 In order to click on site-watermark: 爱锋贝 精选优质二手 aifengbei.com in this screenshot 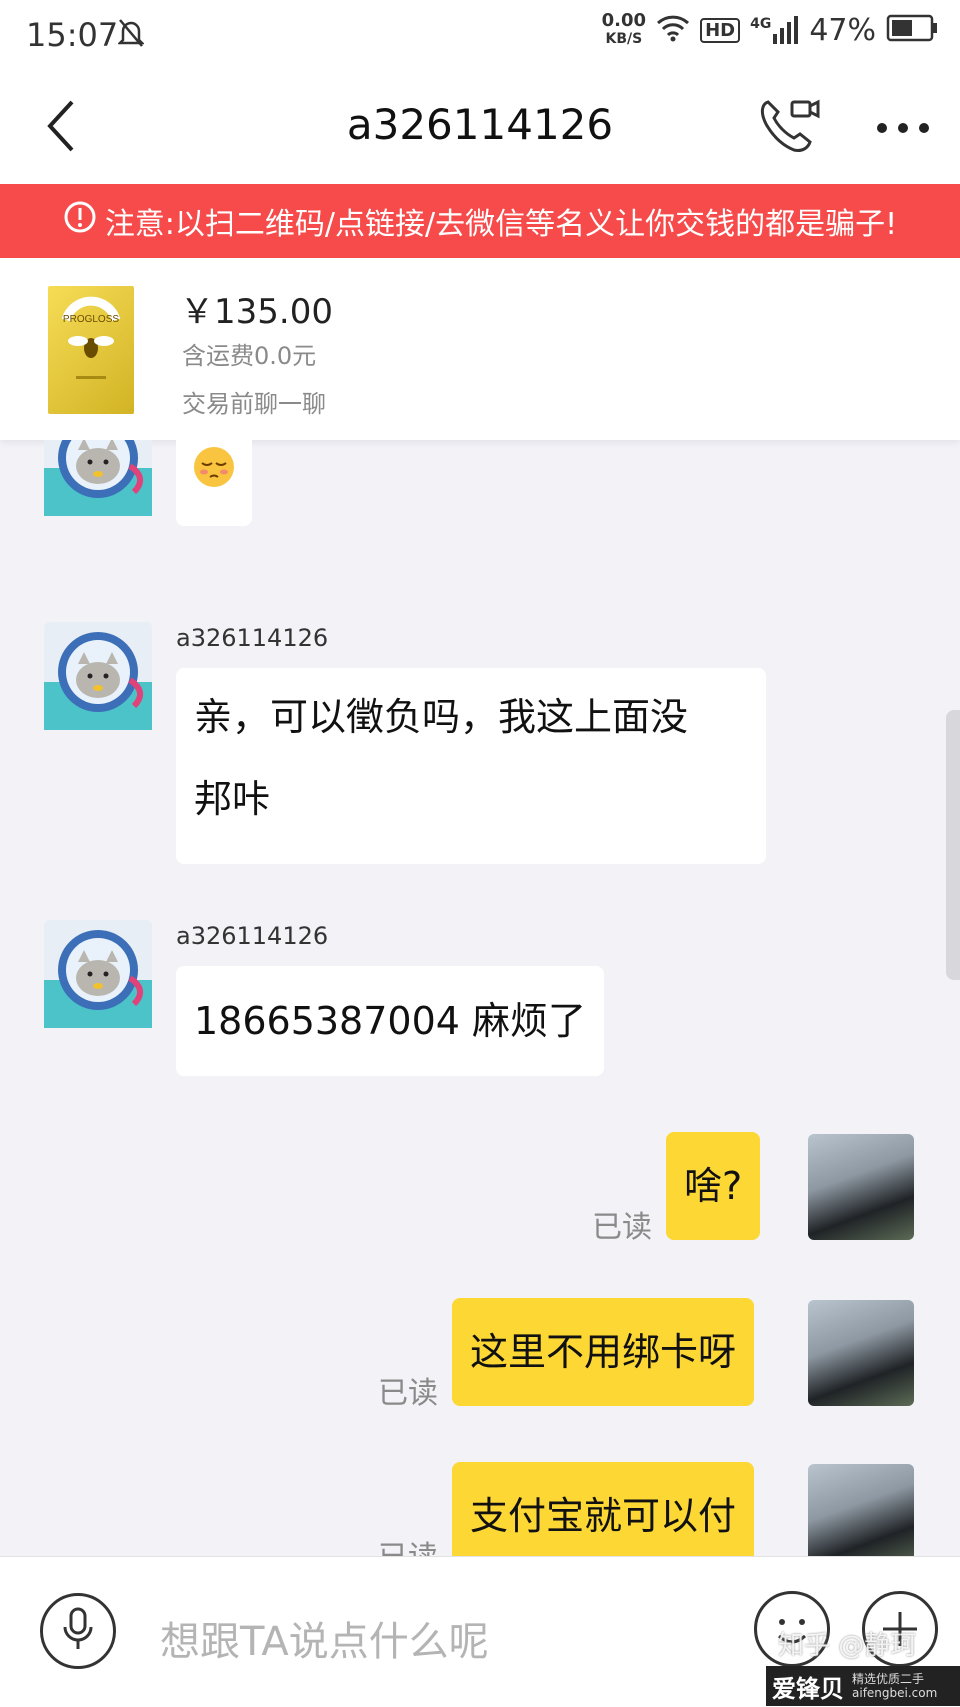, I will do `click(863, 1686)`.